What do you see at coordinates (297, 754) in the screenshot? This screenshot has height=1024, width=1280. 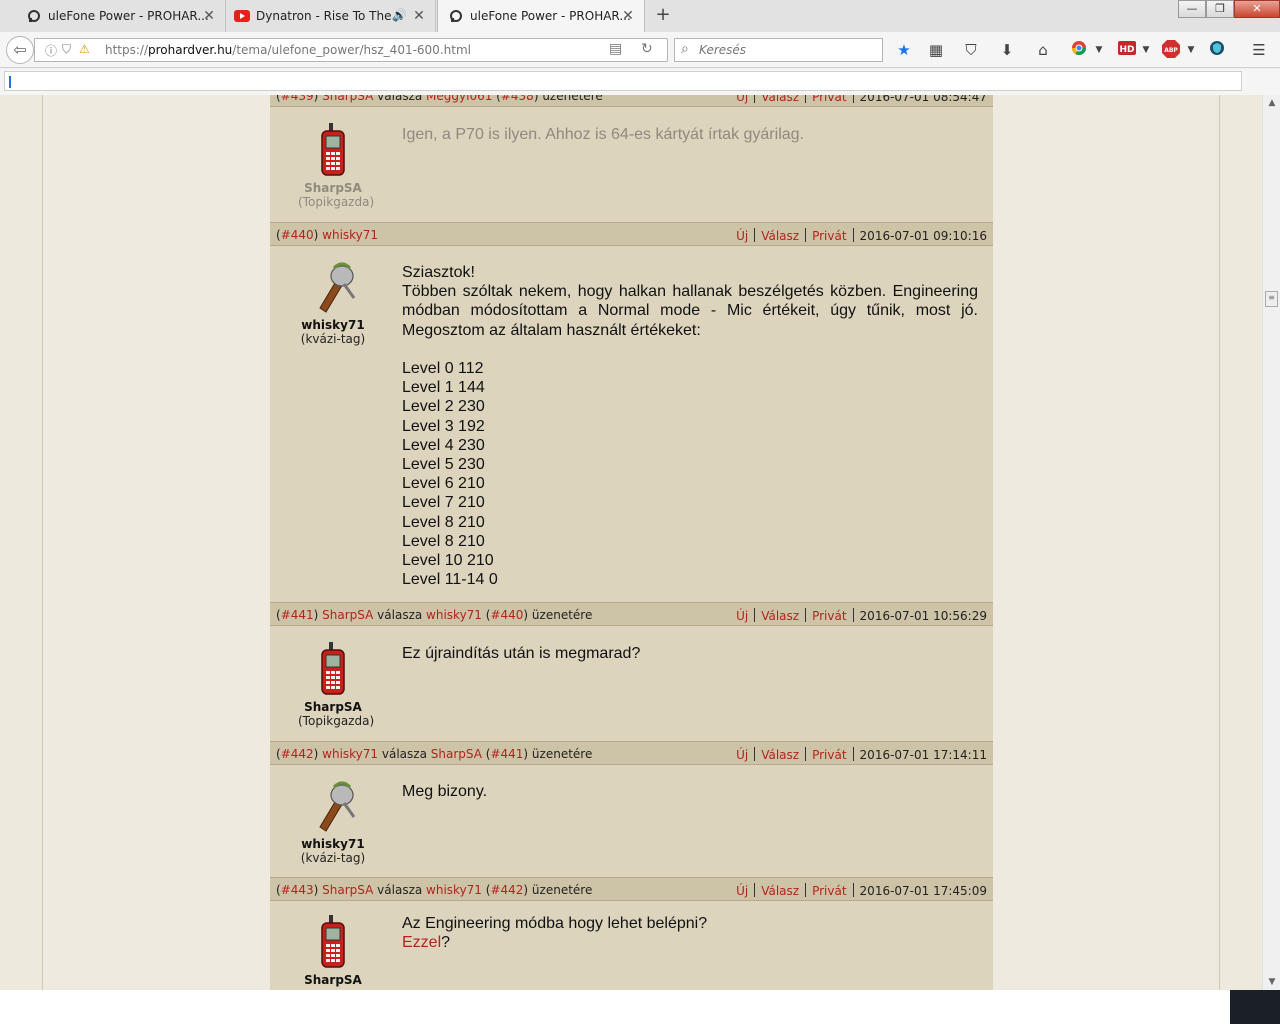 I see `post-number-link: #442` at bounding box center [297, 754].